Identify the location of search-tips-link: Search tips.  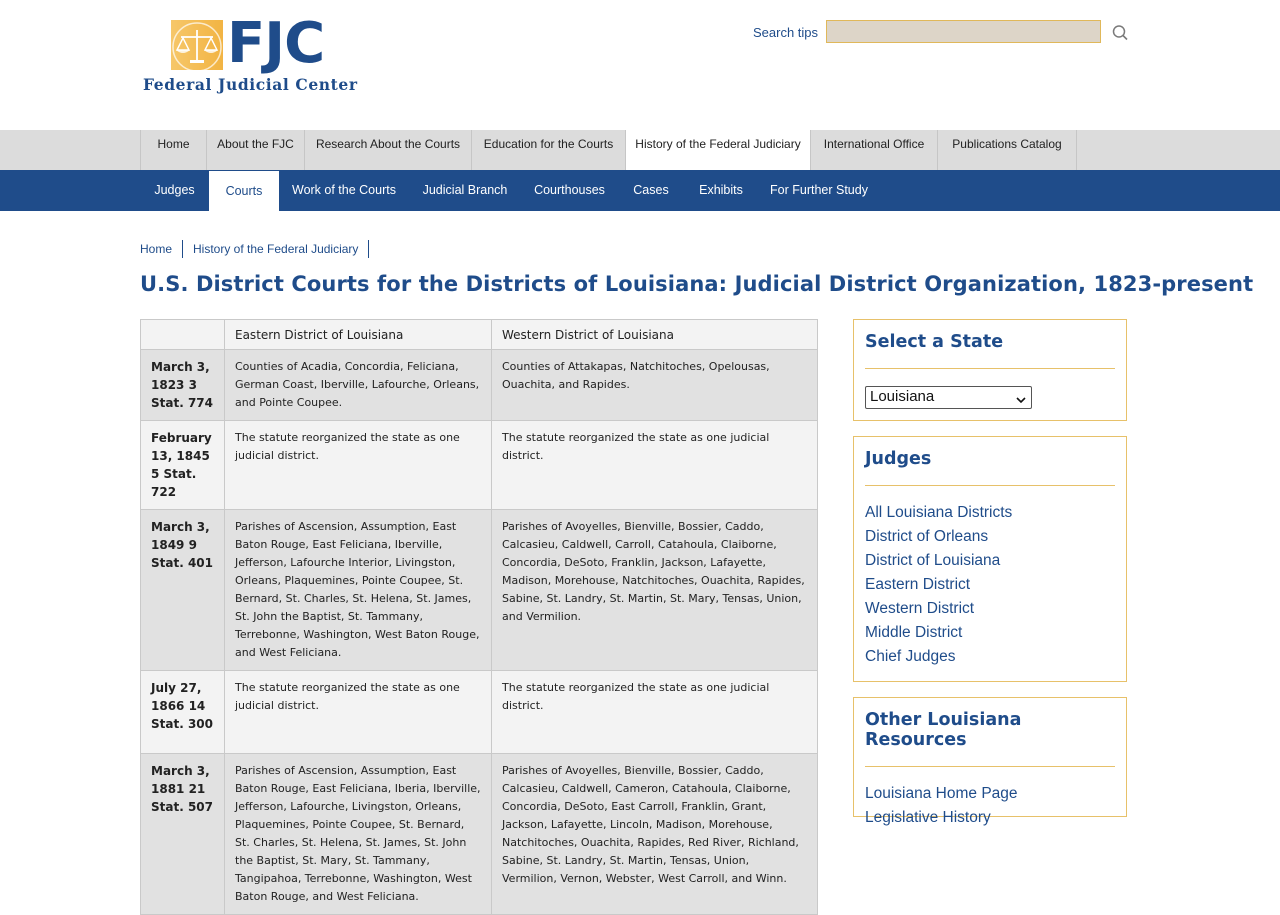
(785, 32).